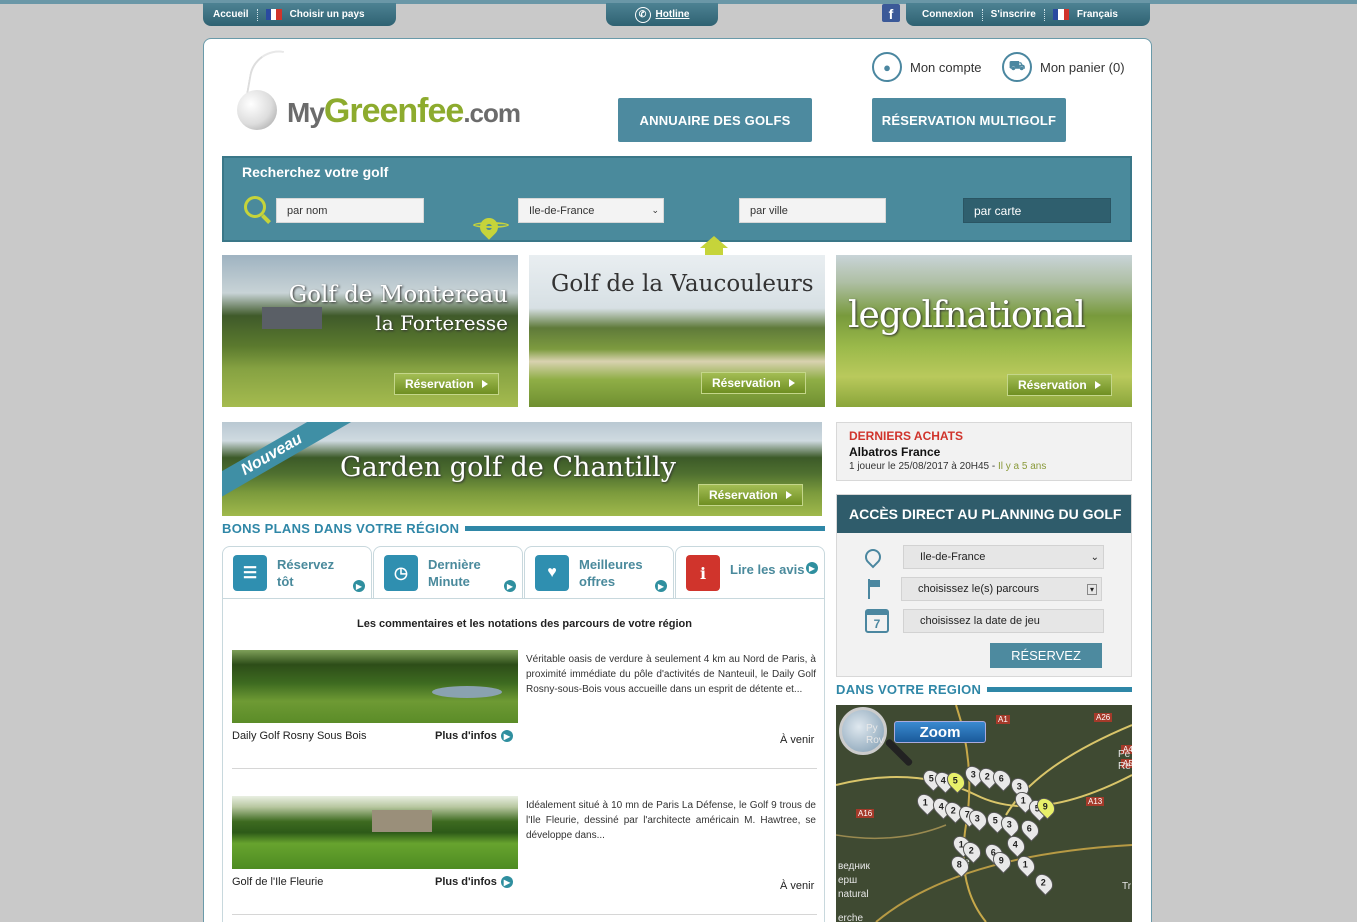 Image resolution: width=1357 pixels, height=922 pixels. I want to click on search-by-city-input: par ville, so click(812, 210).